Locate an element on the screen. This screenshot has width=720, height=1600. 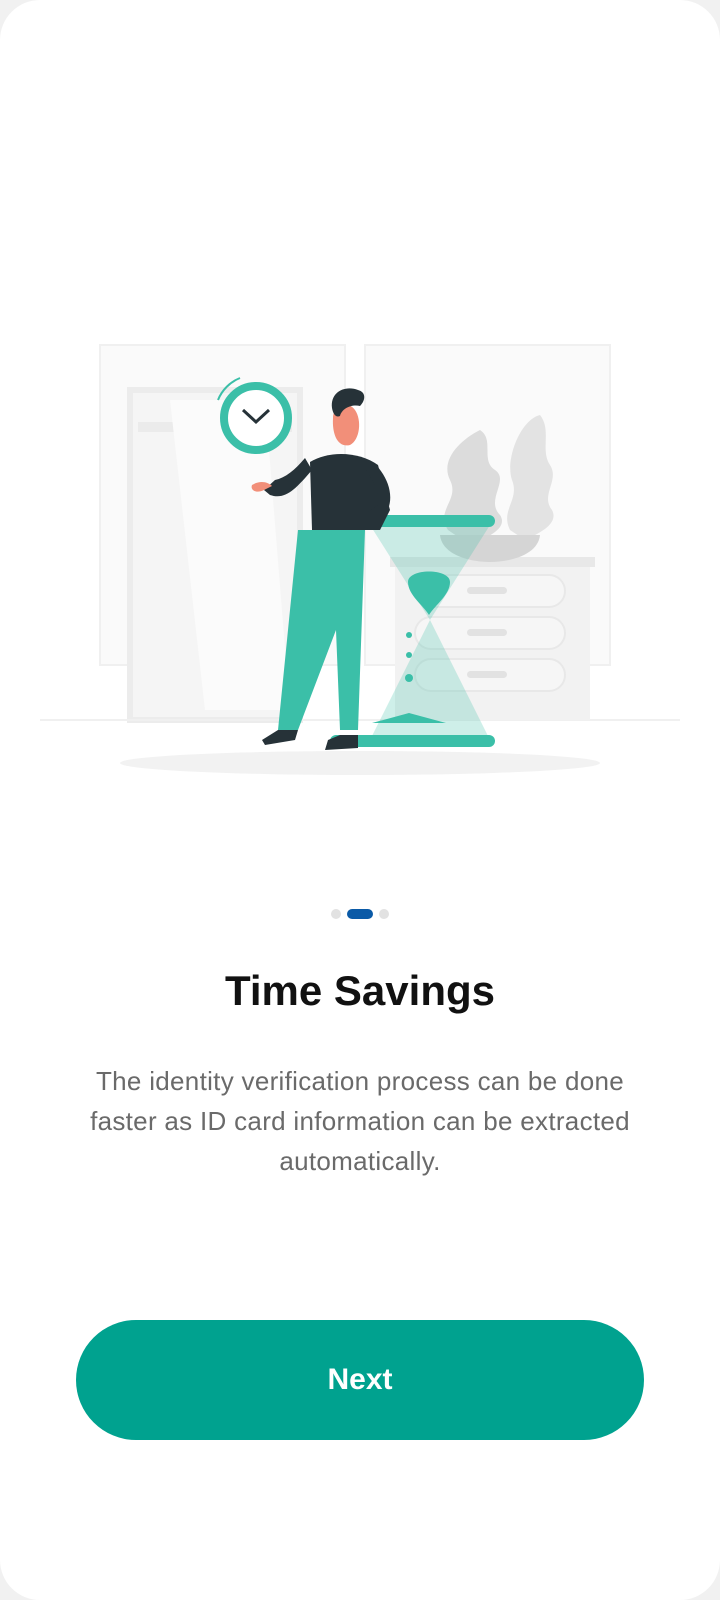
page-dot-2-active is located at coordinates (360, 914).